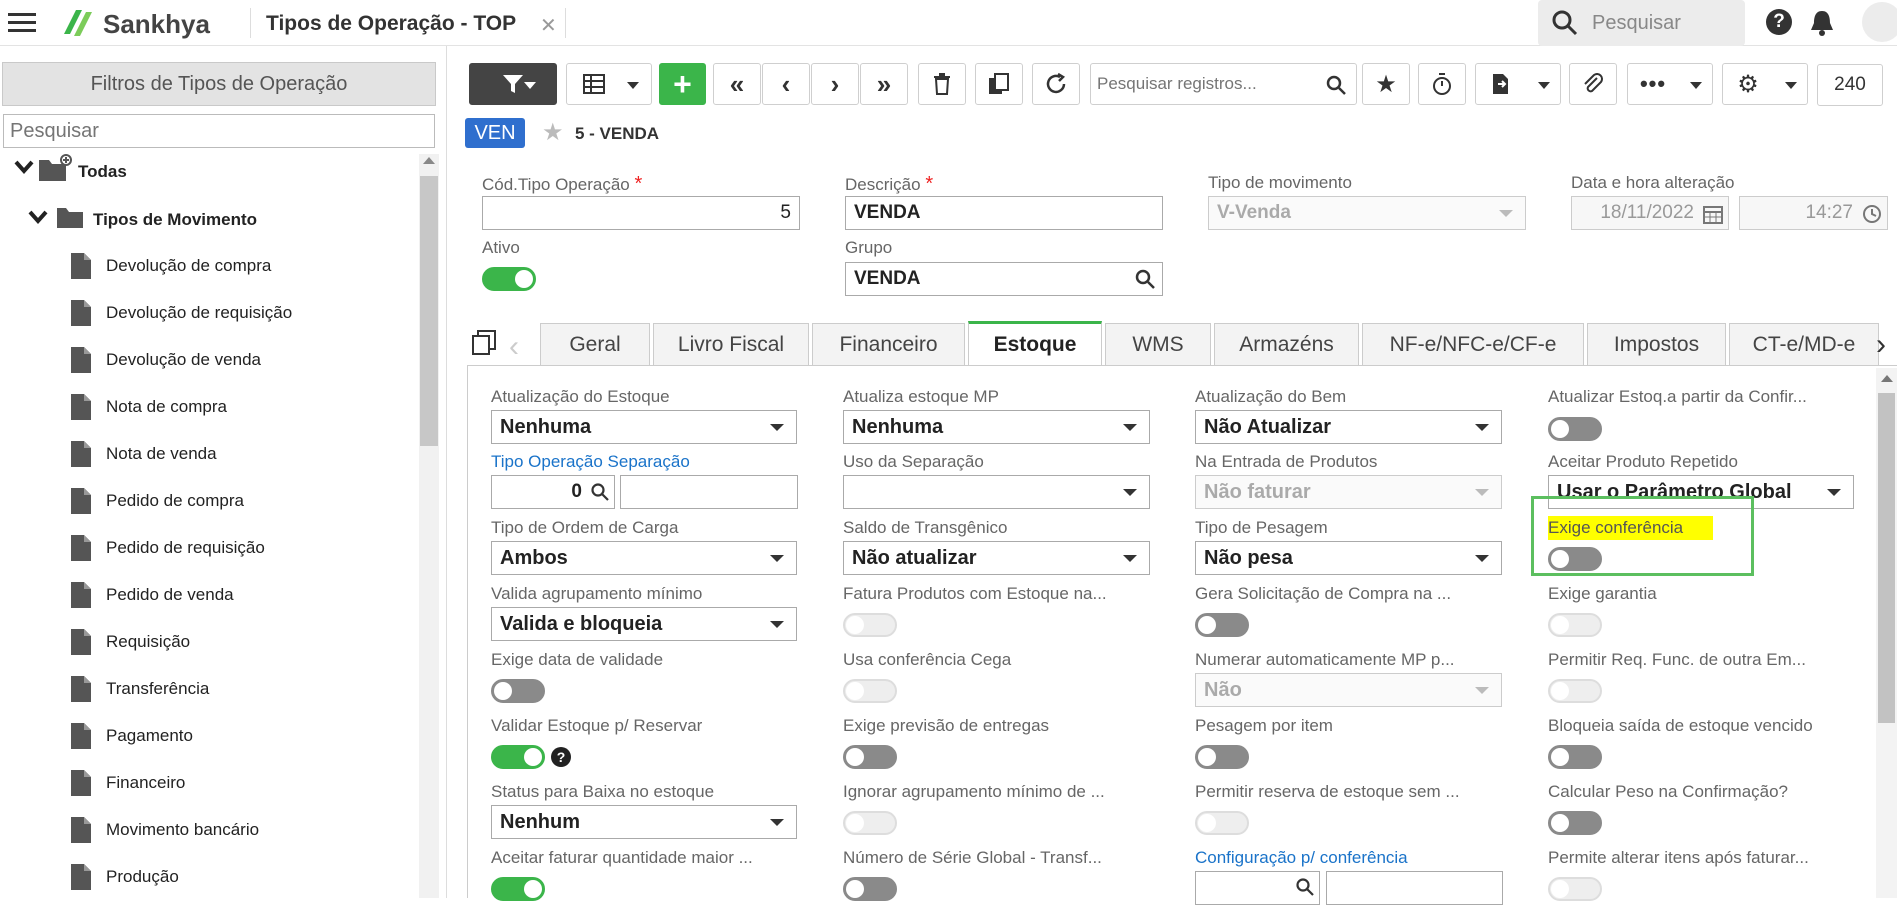 Image resolution: width=1897 pixels, height=905 pixels. I want to click on tree-item: Nota de compra, so click(166, 407).